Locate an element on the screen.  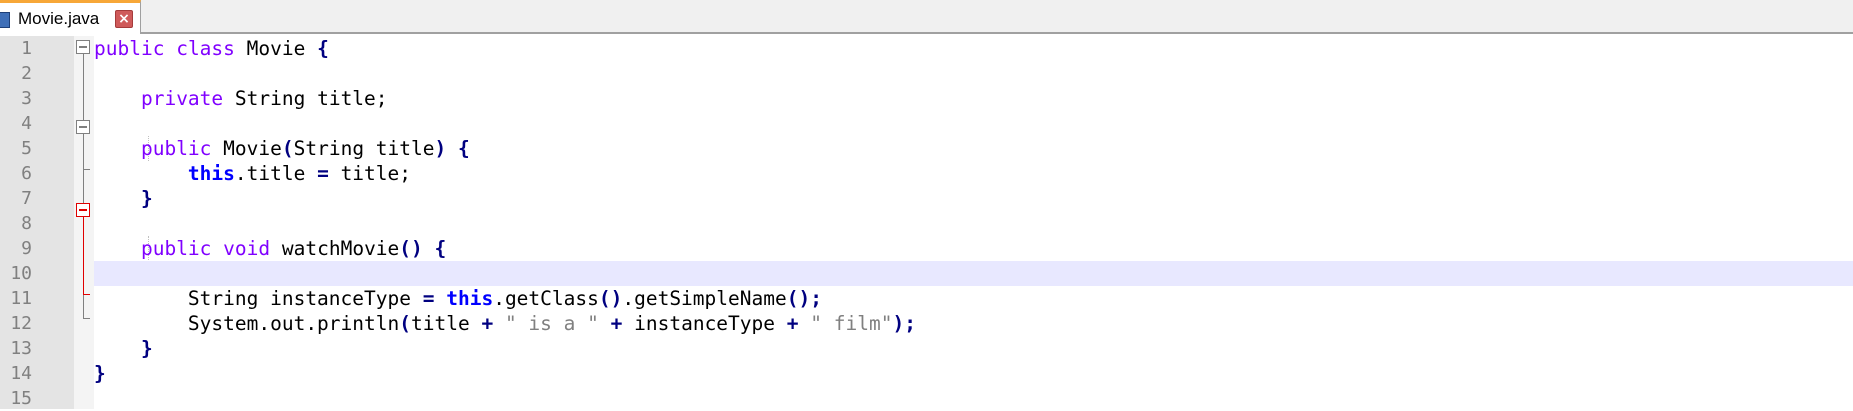
code-line: 9 public void watchMovie() { is located at coordinates (926, 248).